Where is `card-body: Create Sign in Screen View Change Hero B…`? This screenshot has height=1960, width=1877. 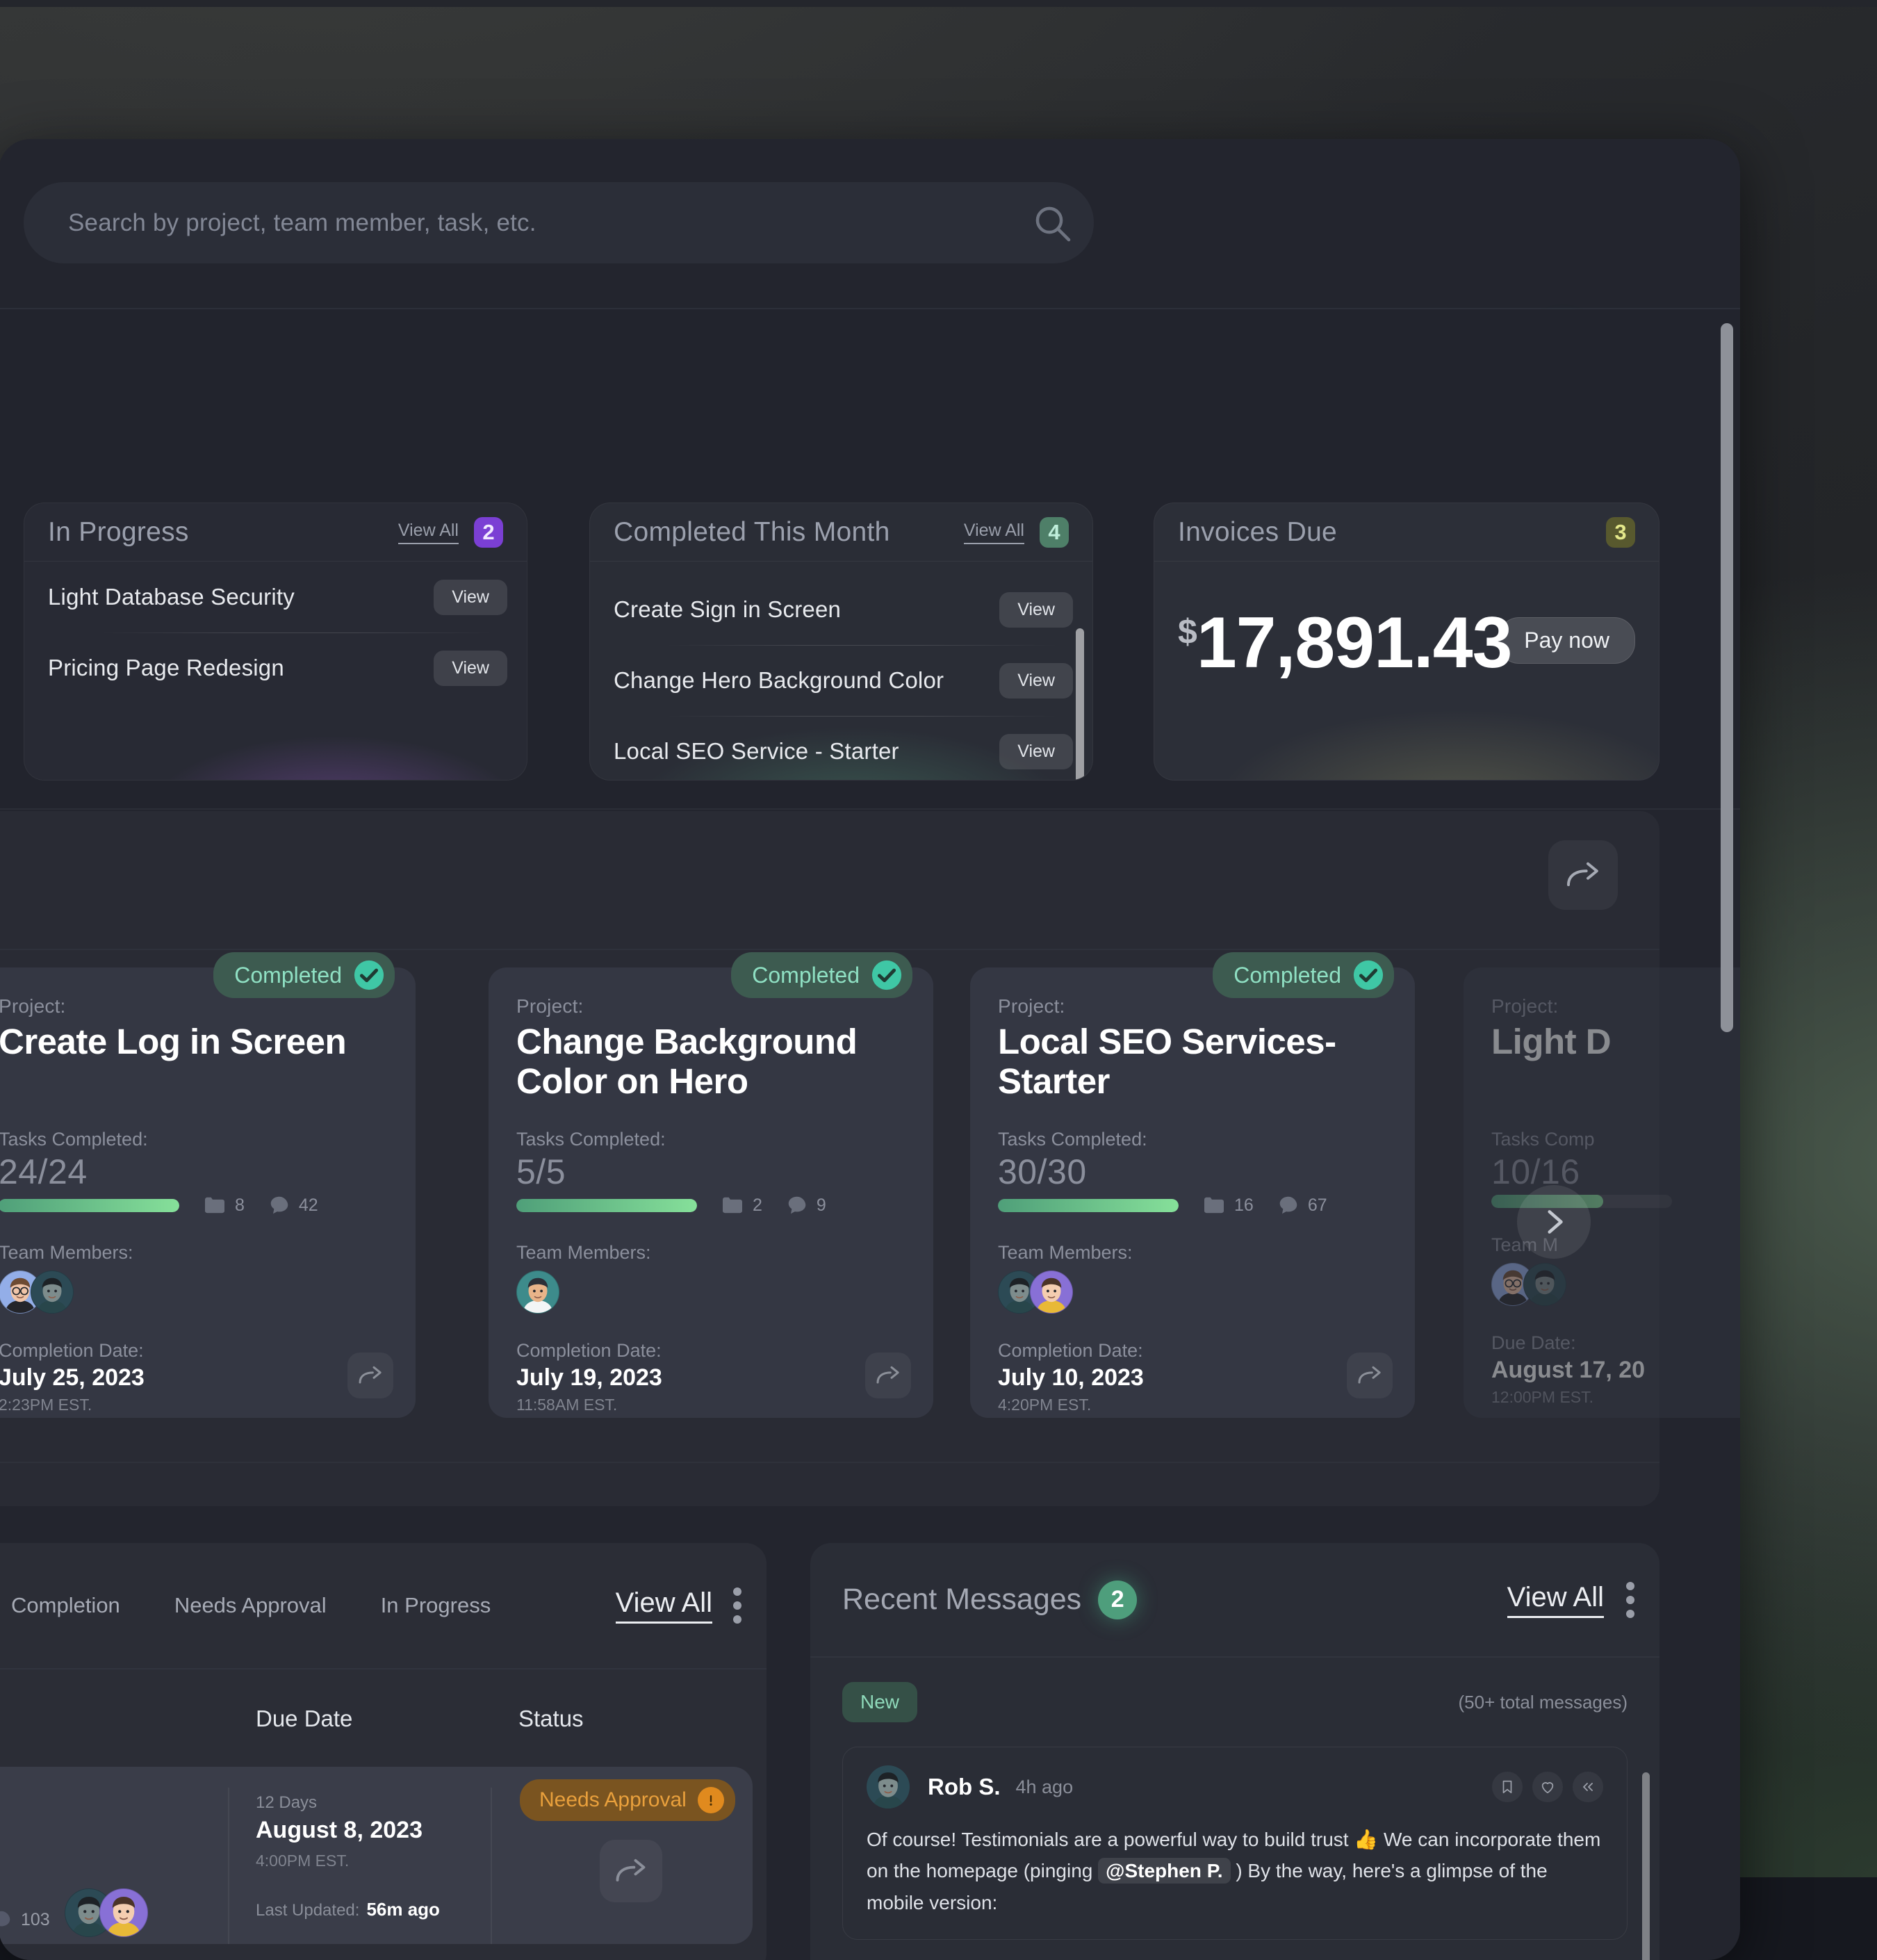
card-body: Create Sign in Screen View Change Hero B… is located at coordinates (841, 671).